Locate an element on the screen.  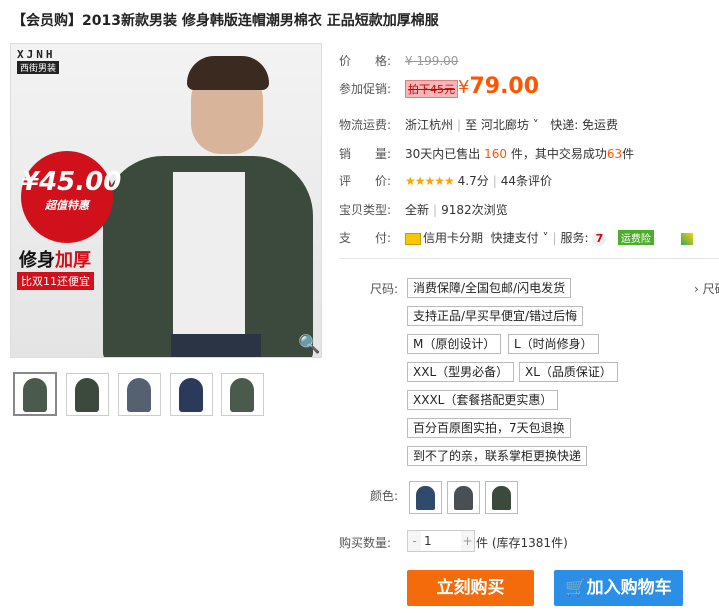
sales-success: 63 is located at coordinates (614, 154).